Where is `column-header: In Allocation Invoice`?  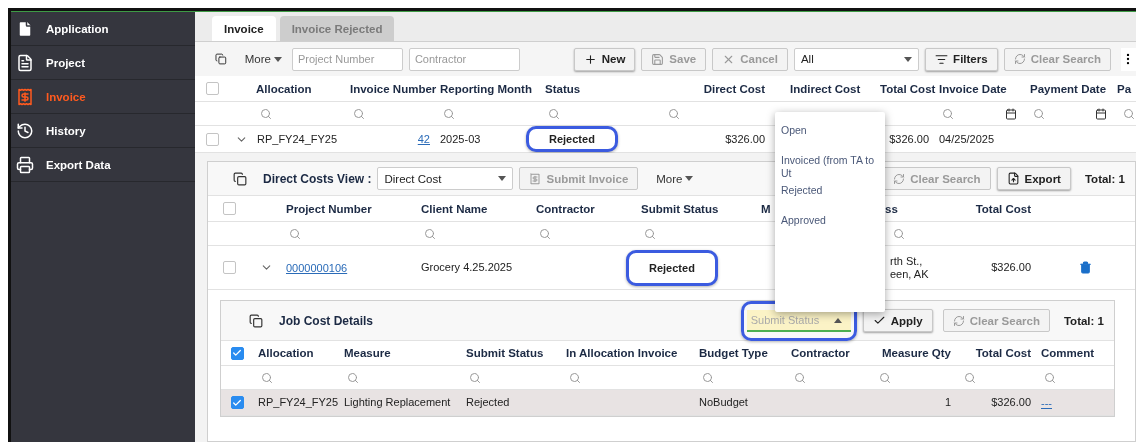 column-header: In Allocation Invoice is located at coordinates (627, 353).